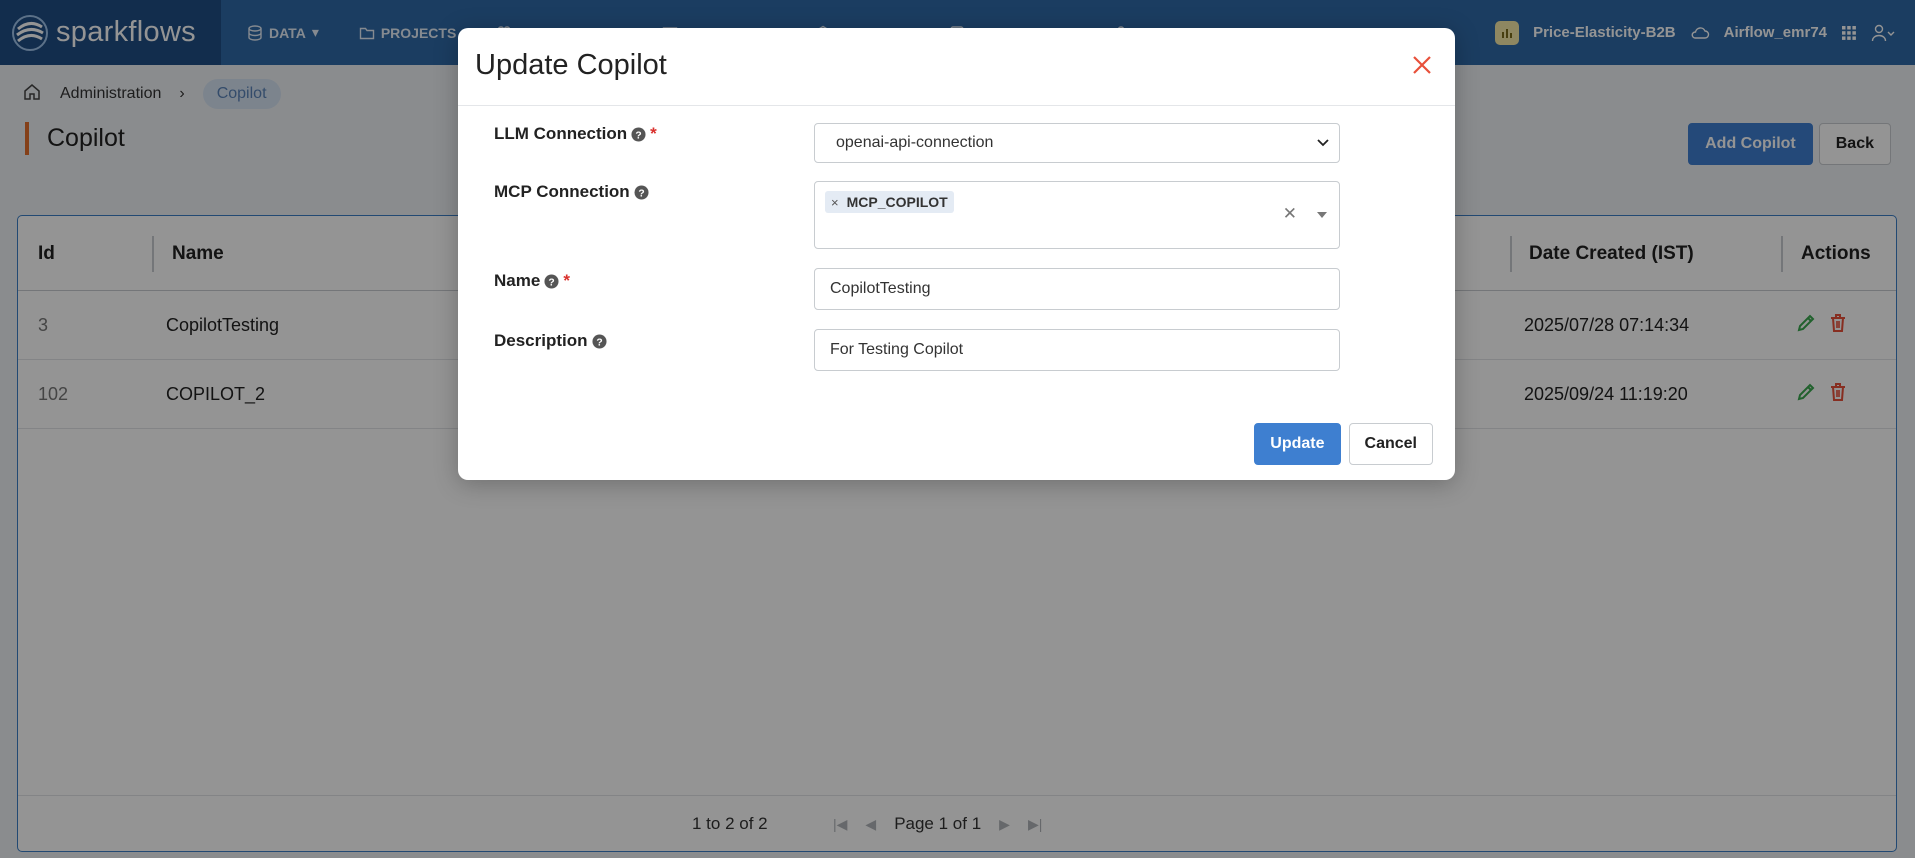  What do you see at coordinates (1322, 214) in the screenshot?
I see `caret-down-icon` at bounding box center [1322, 214].